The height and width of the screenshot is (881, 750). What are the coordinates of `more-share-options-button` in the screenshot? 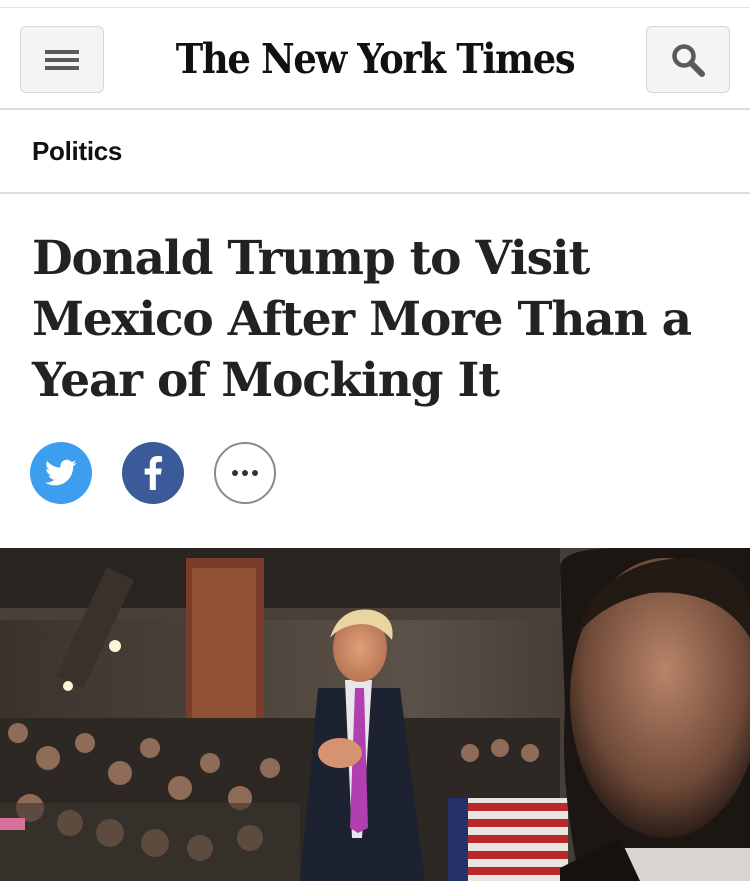 It's located at (245, 473).